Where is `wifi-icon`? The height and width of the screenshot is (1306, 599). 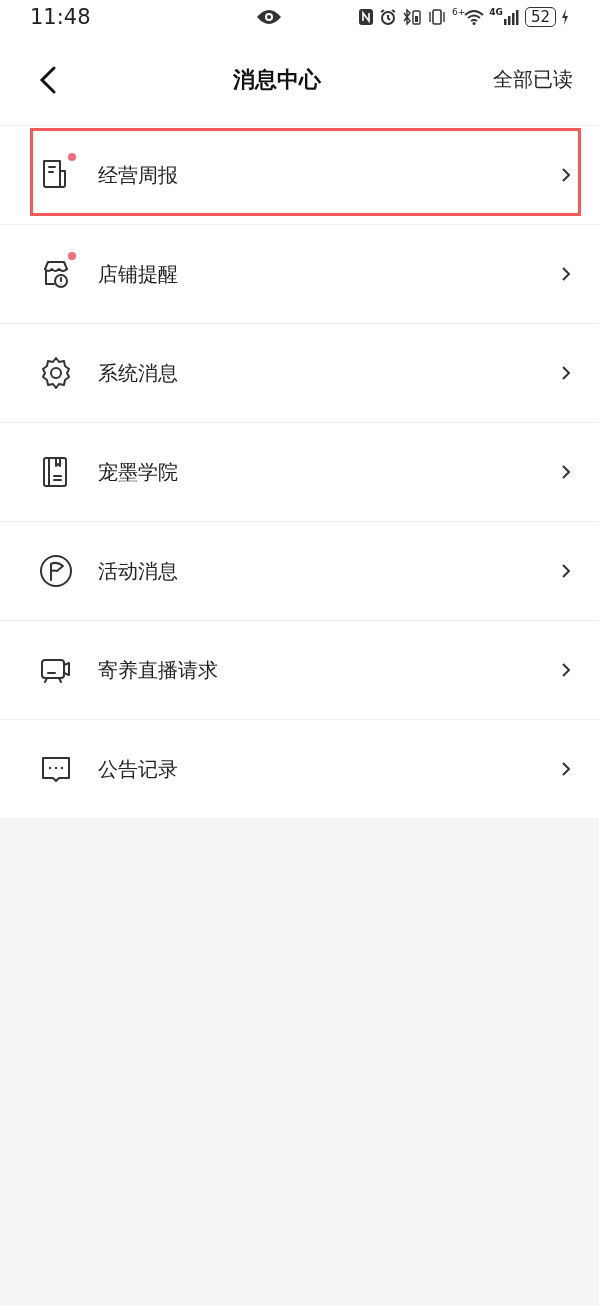
wifi-icon is located at coordinates (474, 17).